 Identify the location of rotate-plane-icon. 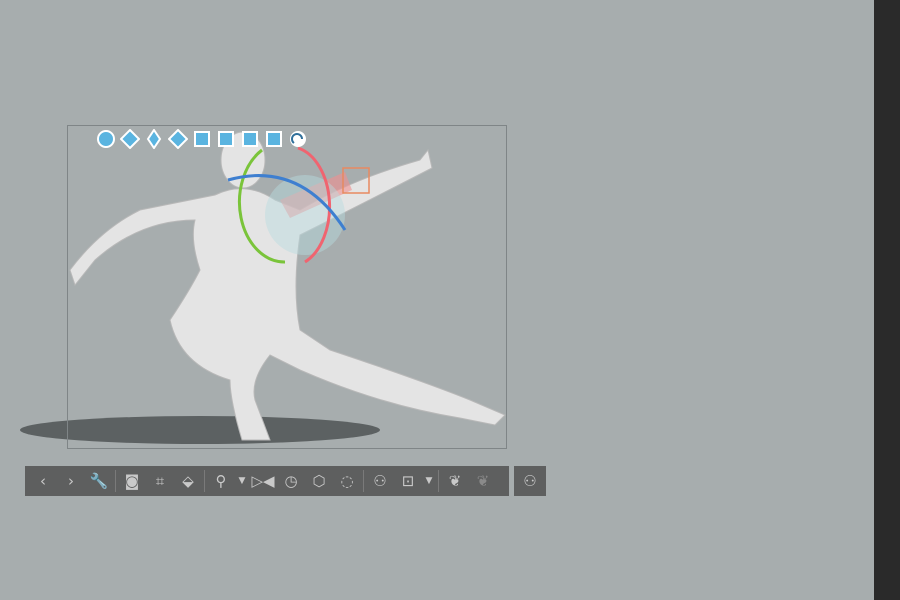
(250, 139).